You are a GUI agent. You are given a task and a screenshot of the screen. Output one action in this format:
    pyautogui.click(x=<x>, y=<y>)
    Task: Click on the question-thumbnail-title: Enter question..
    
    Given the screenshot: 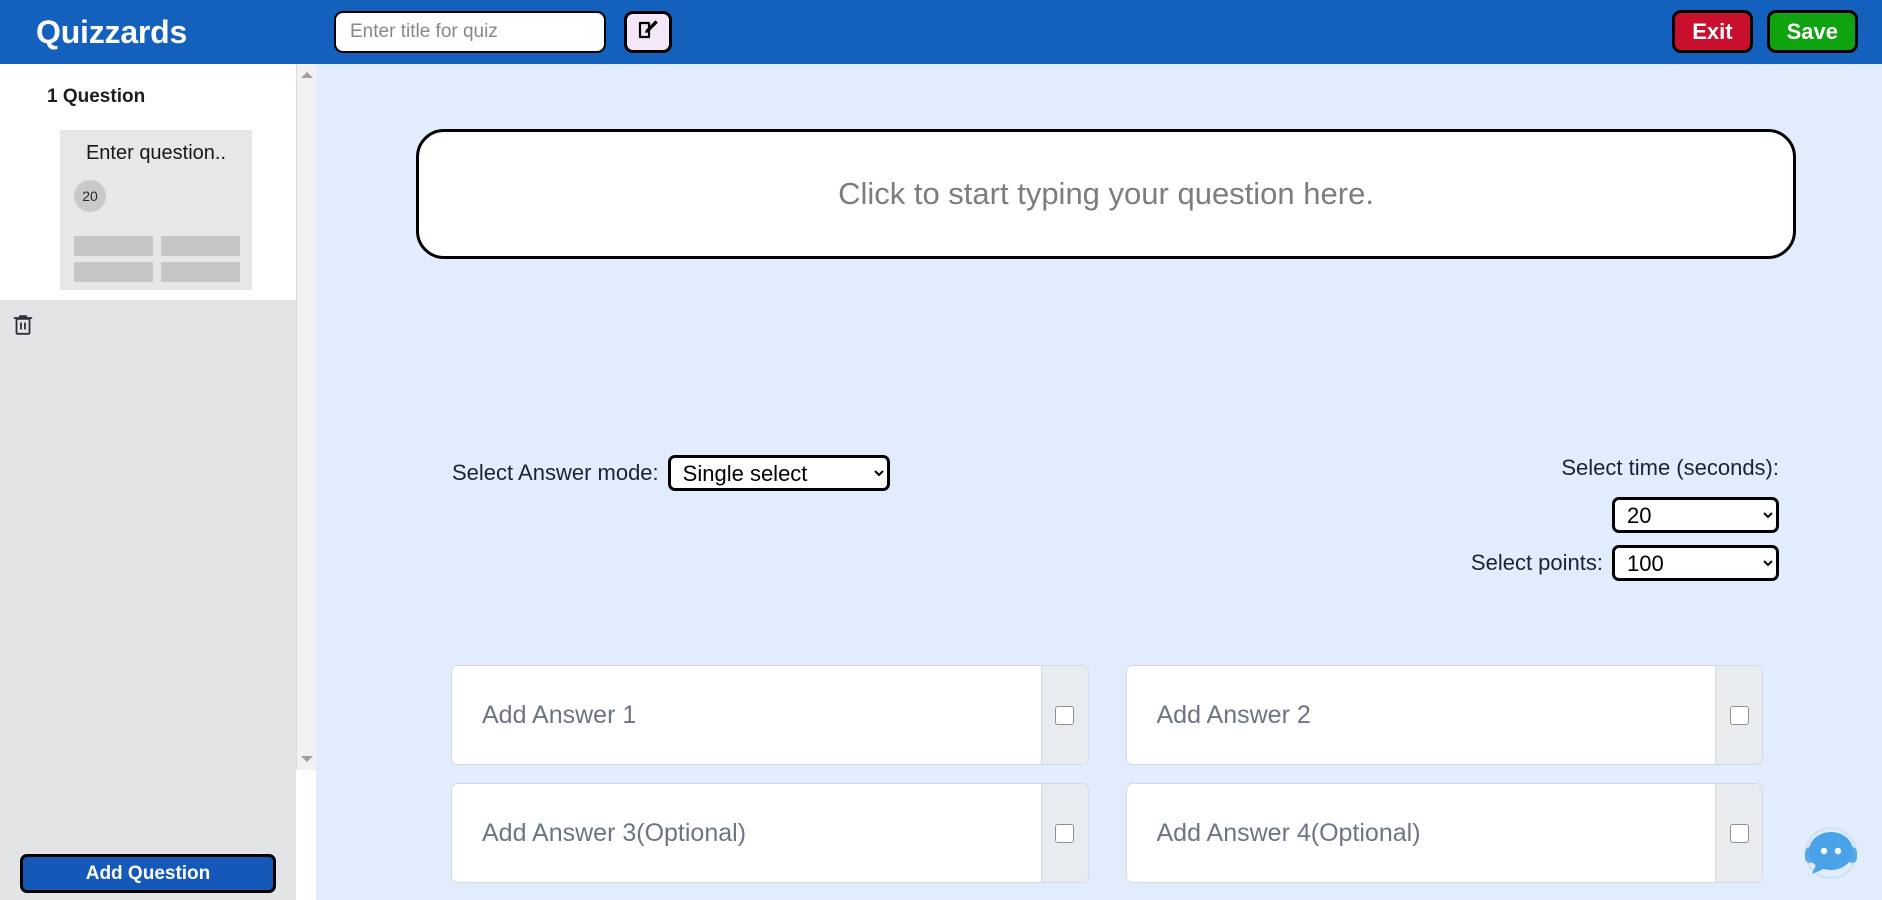 What is the action you would take?
    pyautogui.click(x=156, y=153)
    